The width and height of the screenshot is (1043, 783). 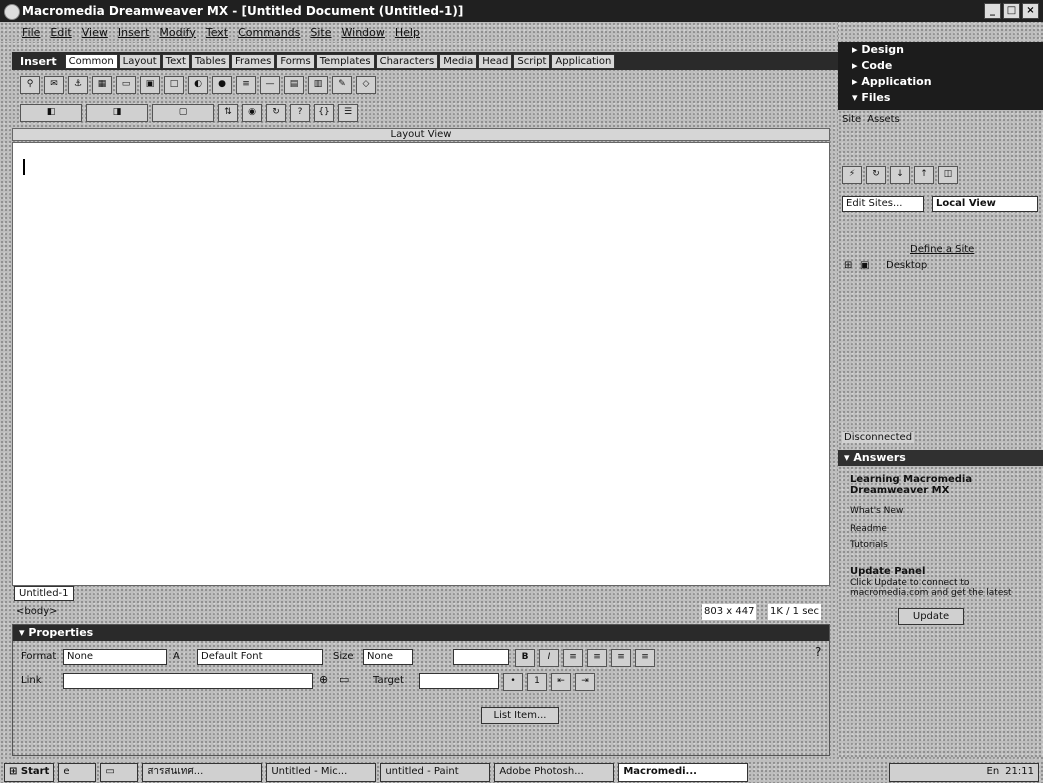 I want to click on navbar-icon: ≡, so click(x=246, y=85).